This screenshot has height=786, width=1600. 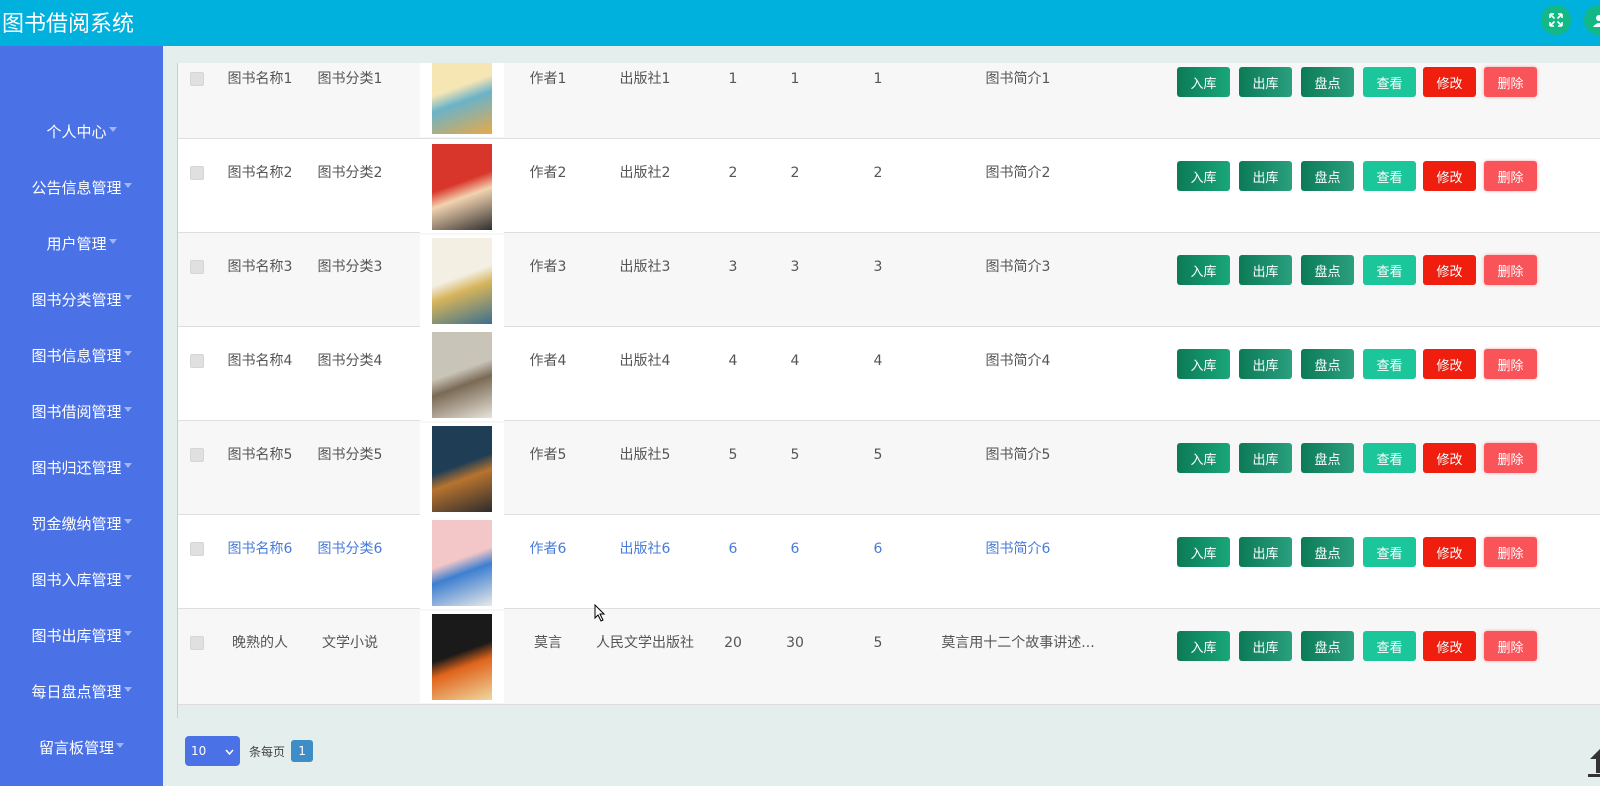 I want to click on sidebar-item: 图书入库管理, so click(x=81, y=579).